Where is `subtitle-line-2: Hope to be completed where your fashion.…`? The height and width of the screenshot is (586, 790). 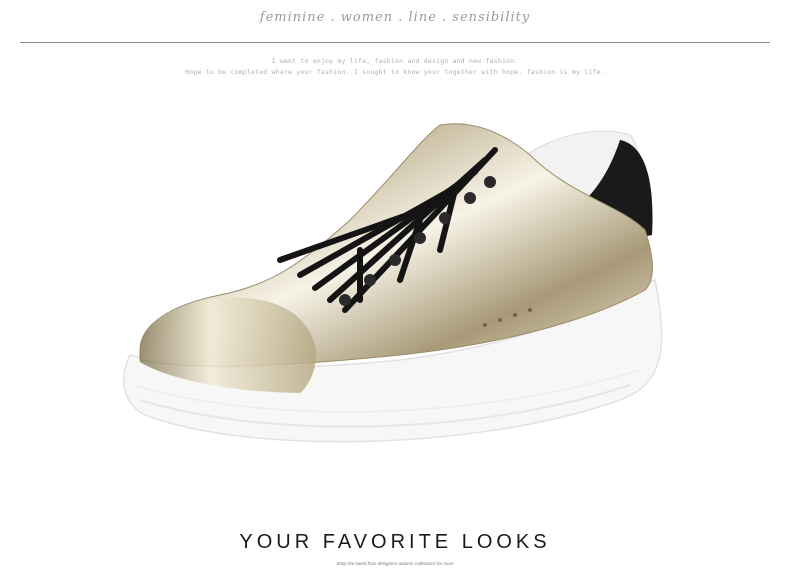 subtitle-line-2: Hope to be completed where your fashion.… is located at coordinates (395, 72).